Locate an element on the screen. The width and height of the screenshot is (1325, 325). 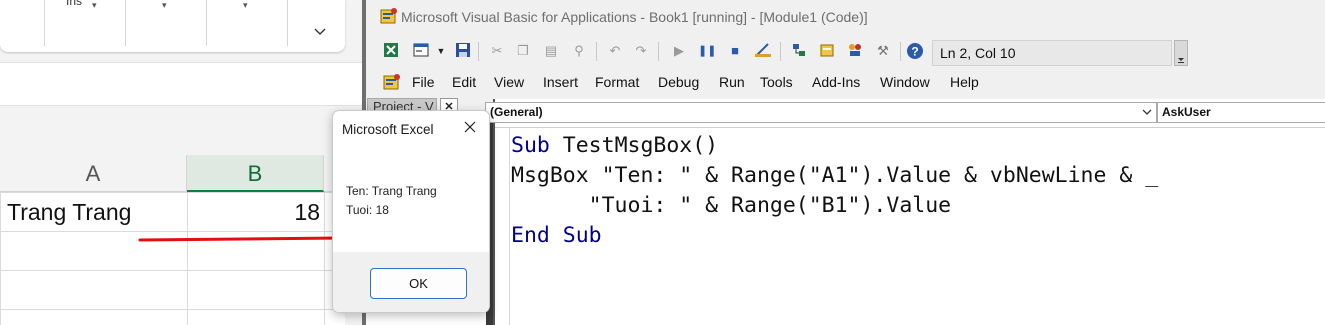
code-margin is located at coordinates (502, 226).